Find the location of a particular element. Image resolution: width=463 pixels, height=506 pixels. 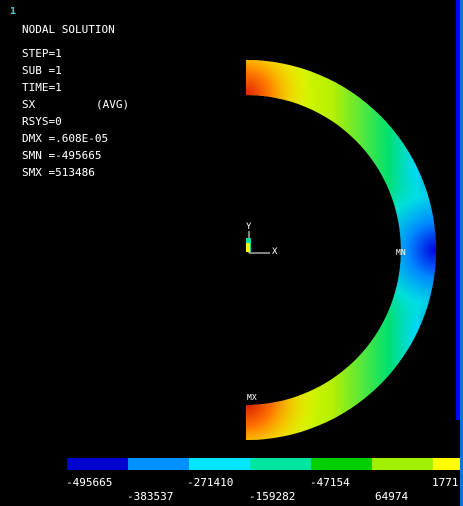

legend-label-bottom-1: -383537 is located at coordinates (150, 496).